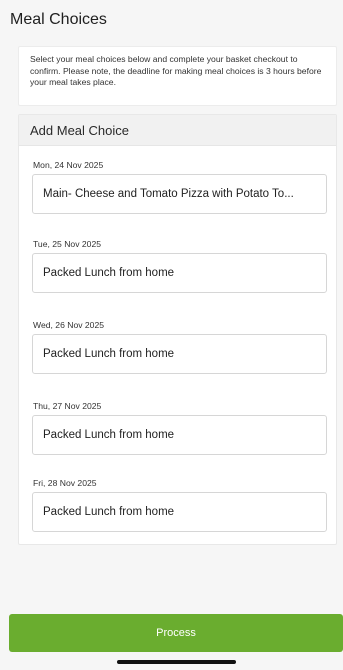 The width and height of the screenshot is (343, 670). I want to click on meal-select-thursday: Packed Lunch from home, so click(179, 435).